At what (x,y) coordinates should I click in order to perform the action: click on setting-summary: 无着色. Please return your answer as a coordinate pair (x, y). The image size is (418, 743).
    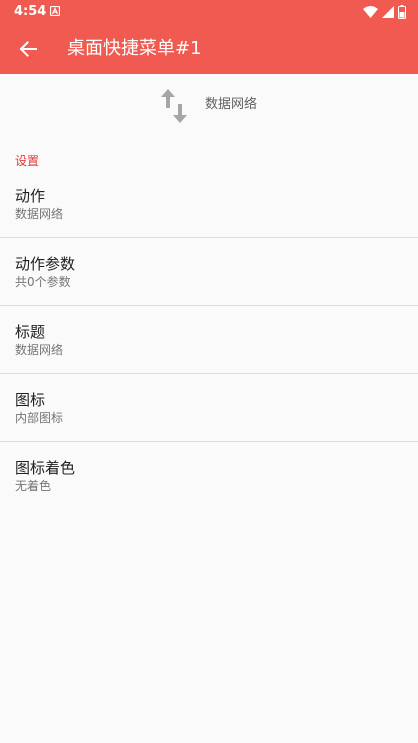
    Looking at the image, I should click on (33, 486).